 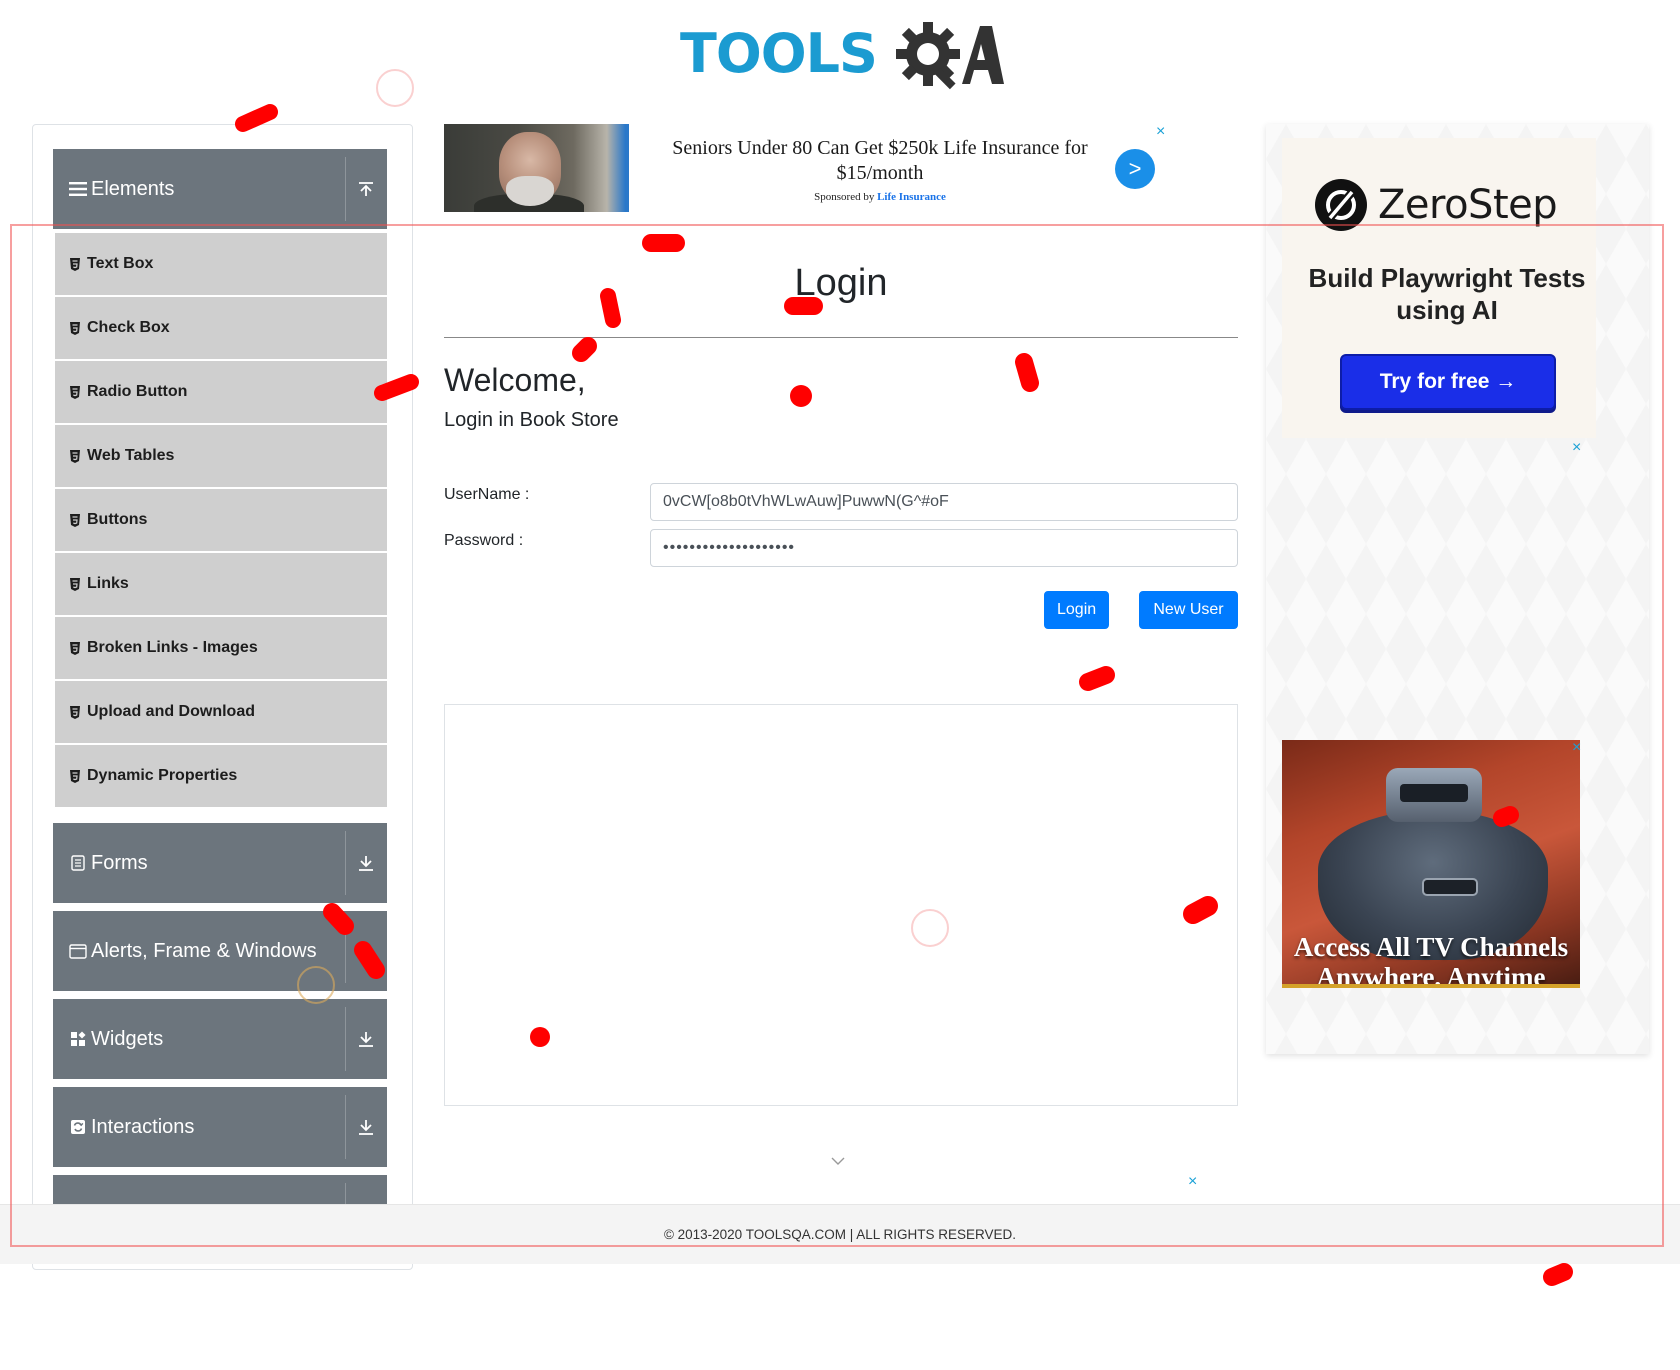 What do you see at coordinates (137, 391) in the screenshot?
I see `sidebar-item-label: Radio Button` at bounding box center [137, 391].